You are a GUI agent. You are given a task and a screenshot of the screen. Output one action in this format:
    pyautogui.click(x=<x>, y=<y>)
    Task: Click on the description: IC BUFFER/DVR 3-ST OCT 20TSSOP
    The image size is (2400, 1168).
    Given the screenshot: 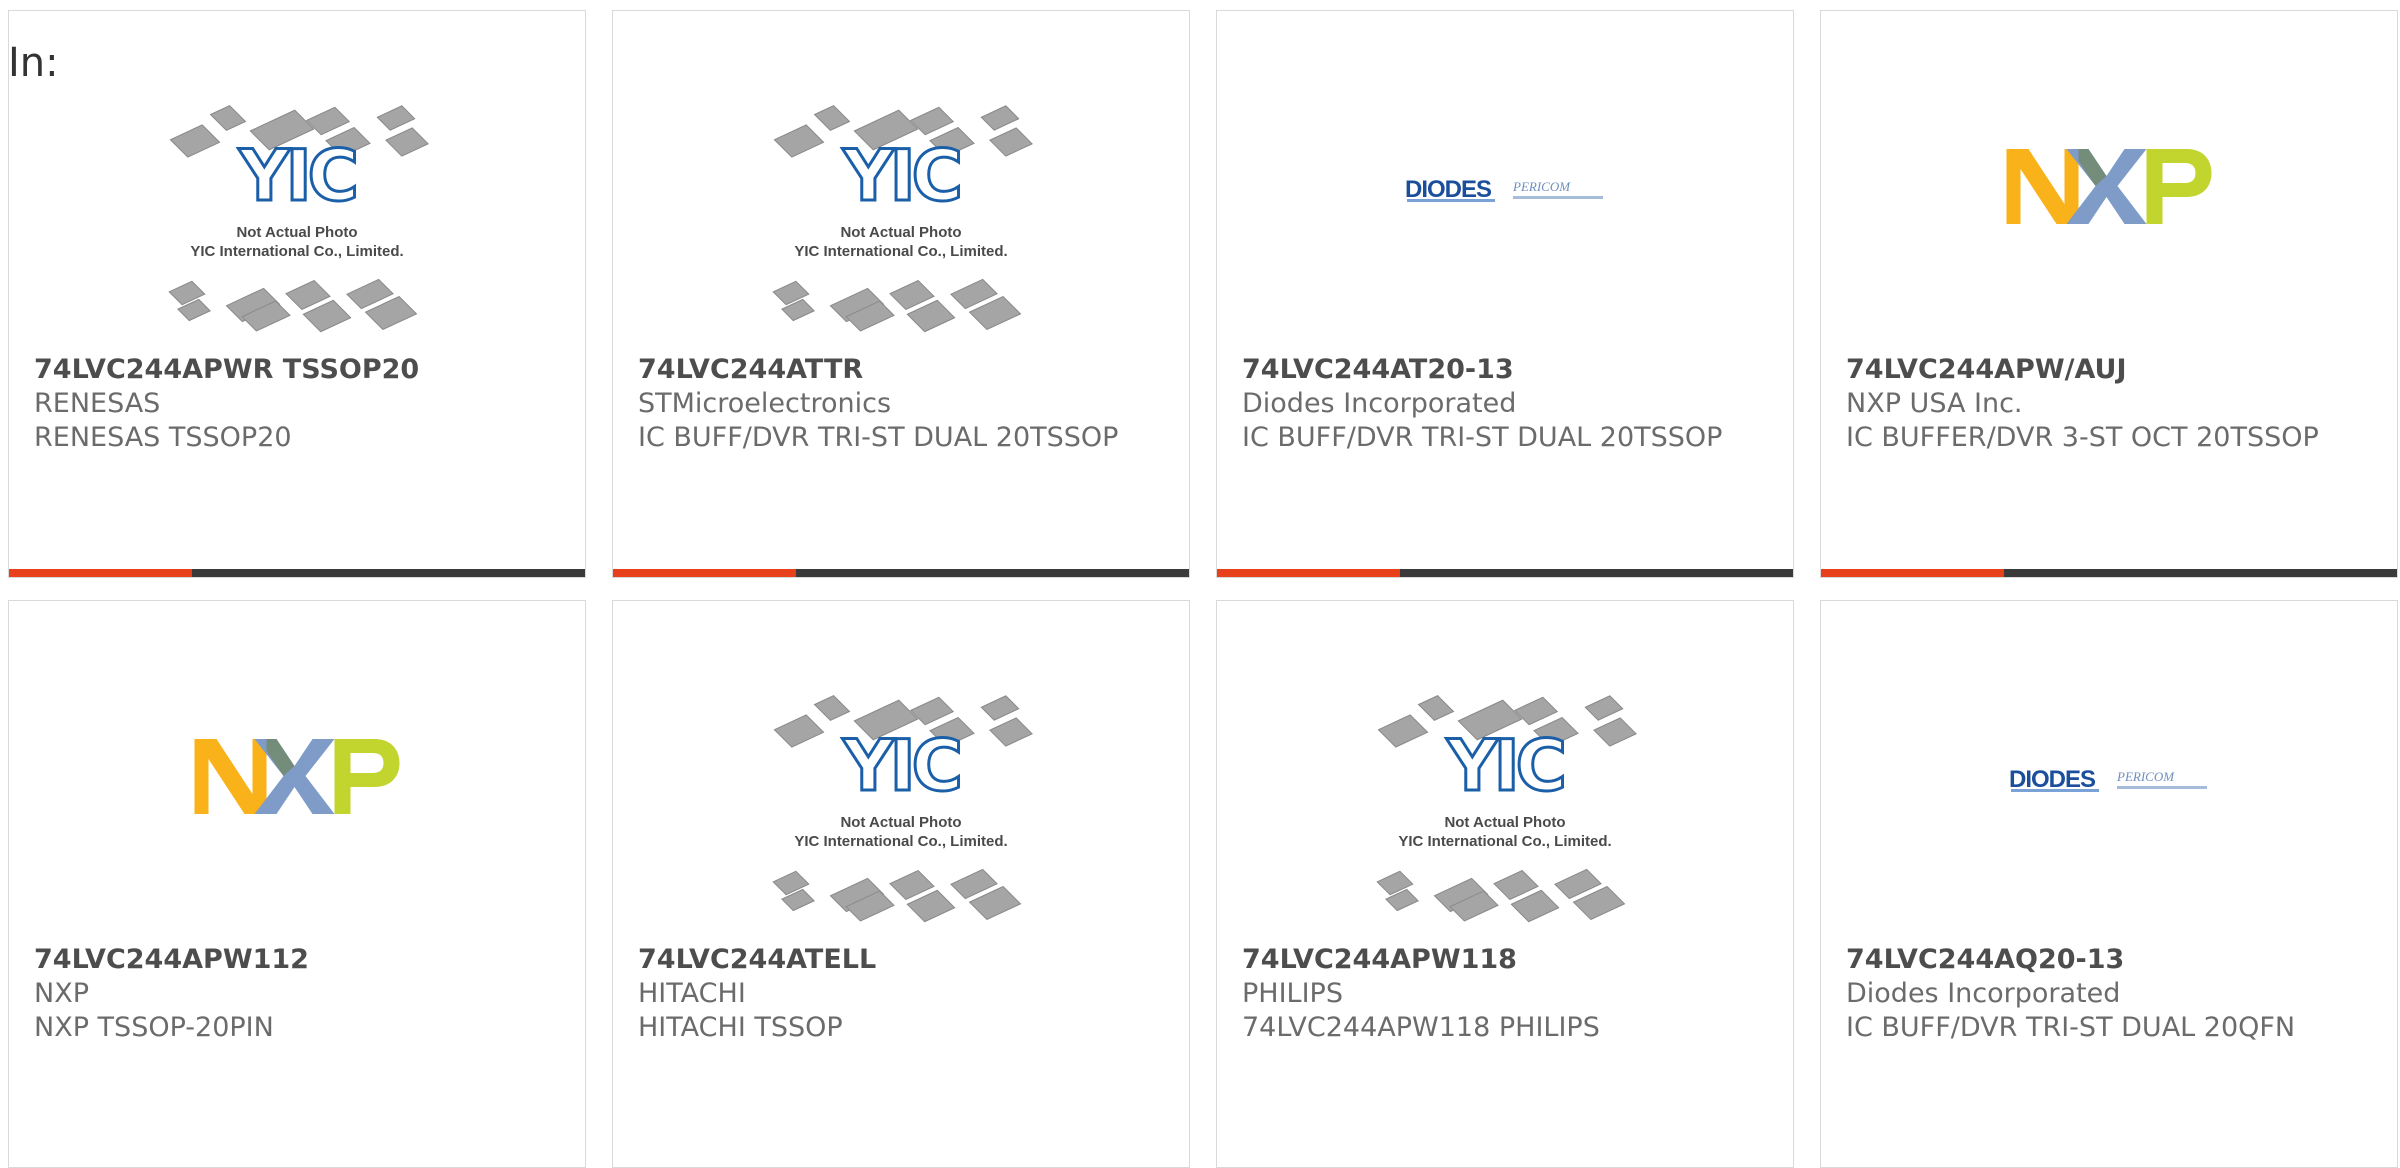 What is the action you would take?
    pyautogui.click(x=2082, y=437)
    